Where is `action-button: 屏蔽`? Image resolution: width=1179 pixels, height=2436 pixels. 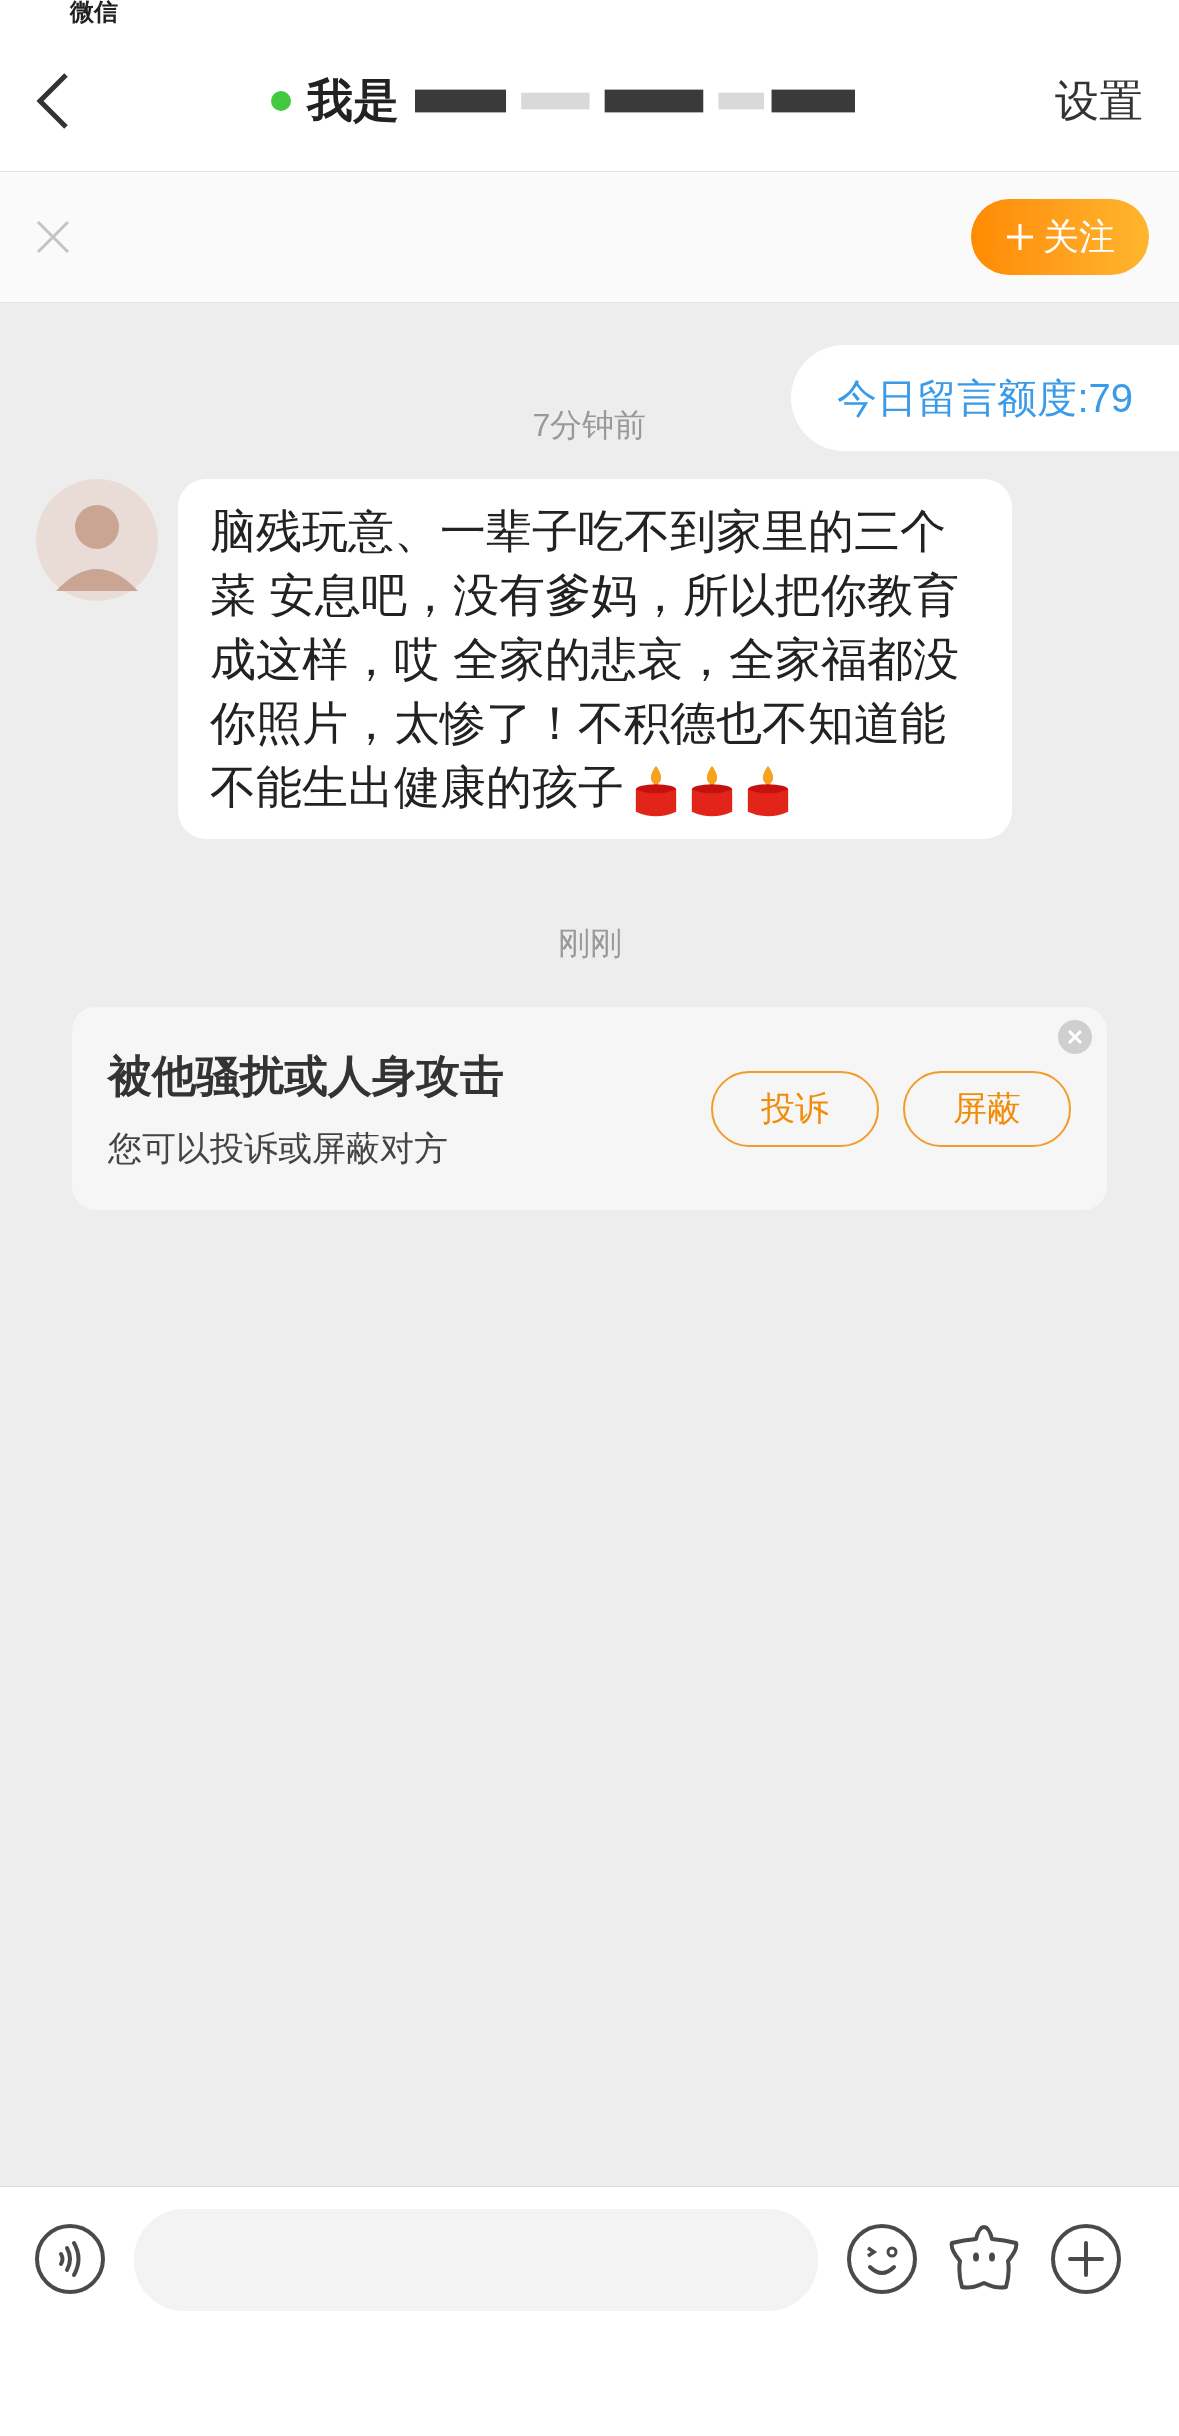
action-button: 屏蔽 is located at coordinates (987, 1108).